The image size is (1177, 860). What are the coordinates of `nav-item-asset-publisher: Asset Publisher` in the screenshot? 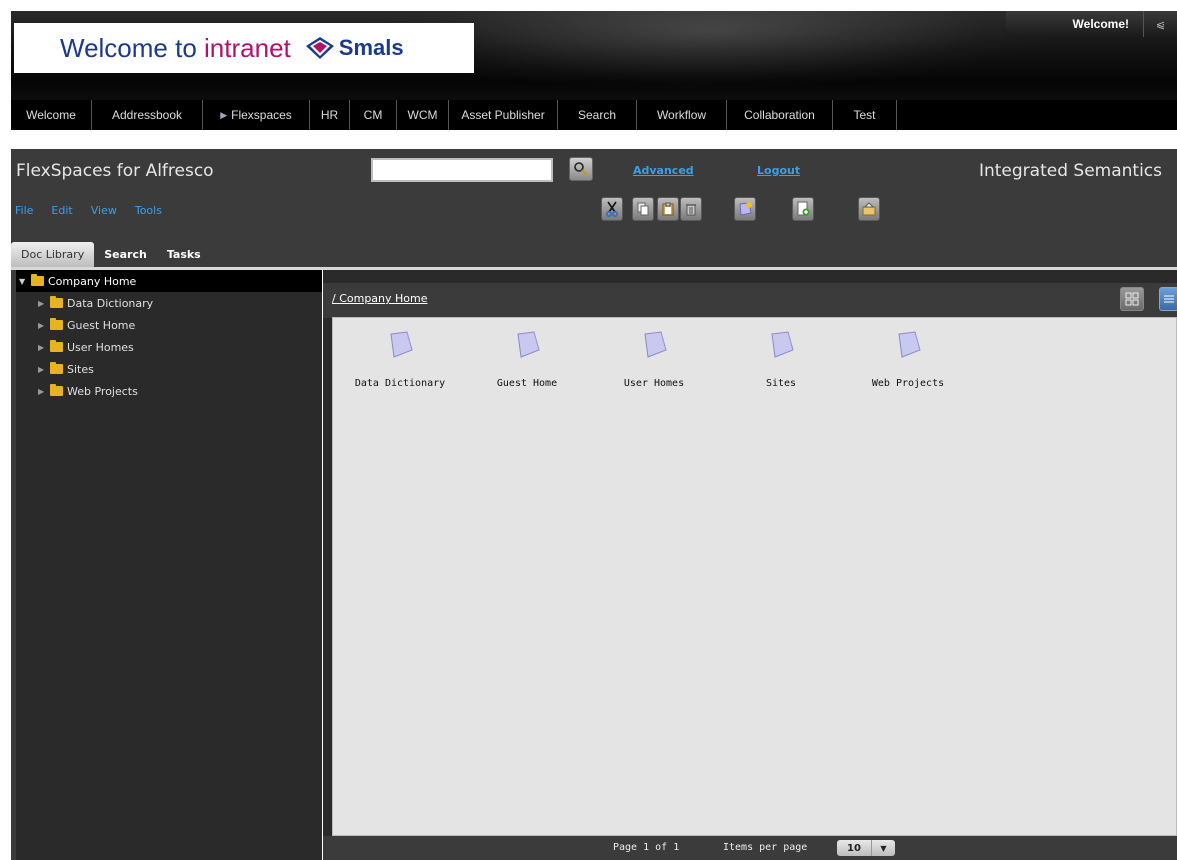 It's located at (503, 115).